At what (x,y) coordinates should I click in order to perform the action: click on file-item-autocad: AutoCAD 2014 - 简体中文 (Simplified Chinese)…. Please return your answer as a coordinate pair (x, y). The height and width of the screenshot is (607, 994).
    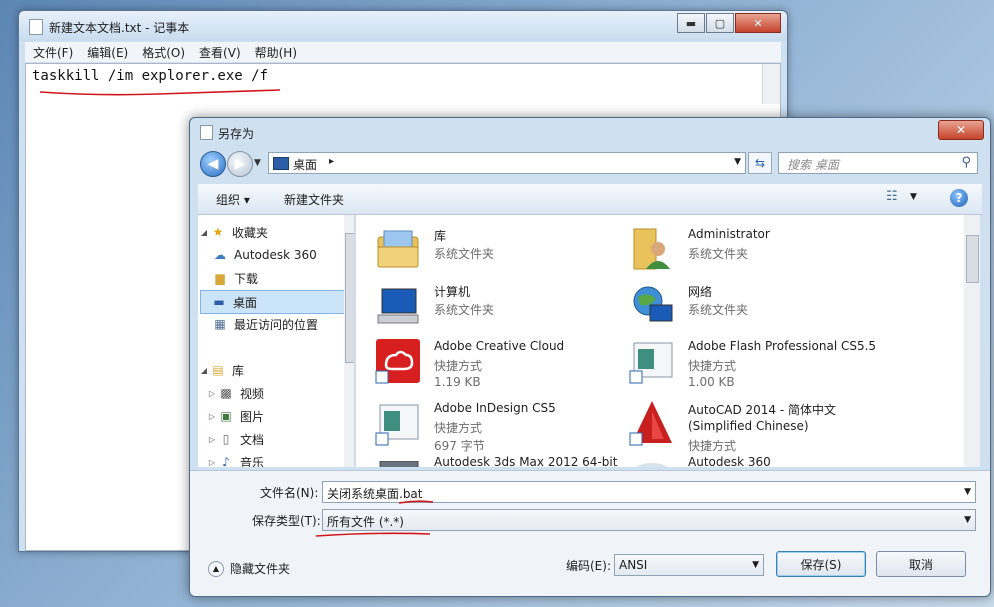
    Looking at the image, I should click on (753, 427).